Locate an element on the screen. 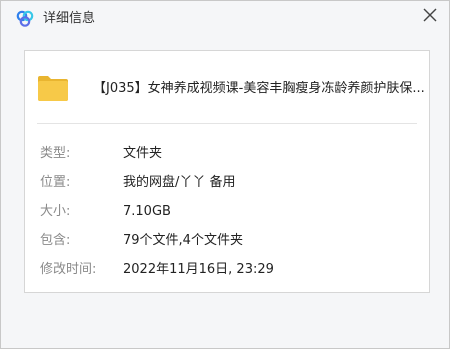 Image resolution: width=450 pixels, height=349 pixels. detail-row-modified: 修改时间: 2022年11月16日, 23:29 is located at coordinates (230, 270).